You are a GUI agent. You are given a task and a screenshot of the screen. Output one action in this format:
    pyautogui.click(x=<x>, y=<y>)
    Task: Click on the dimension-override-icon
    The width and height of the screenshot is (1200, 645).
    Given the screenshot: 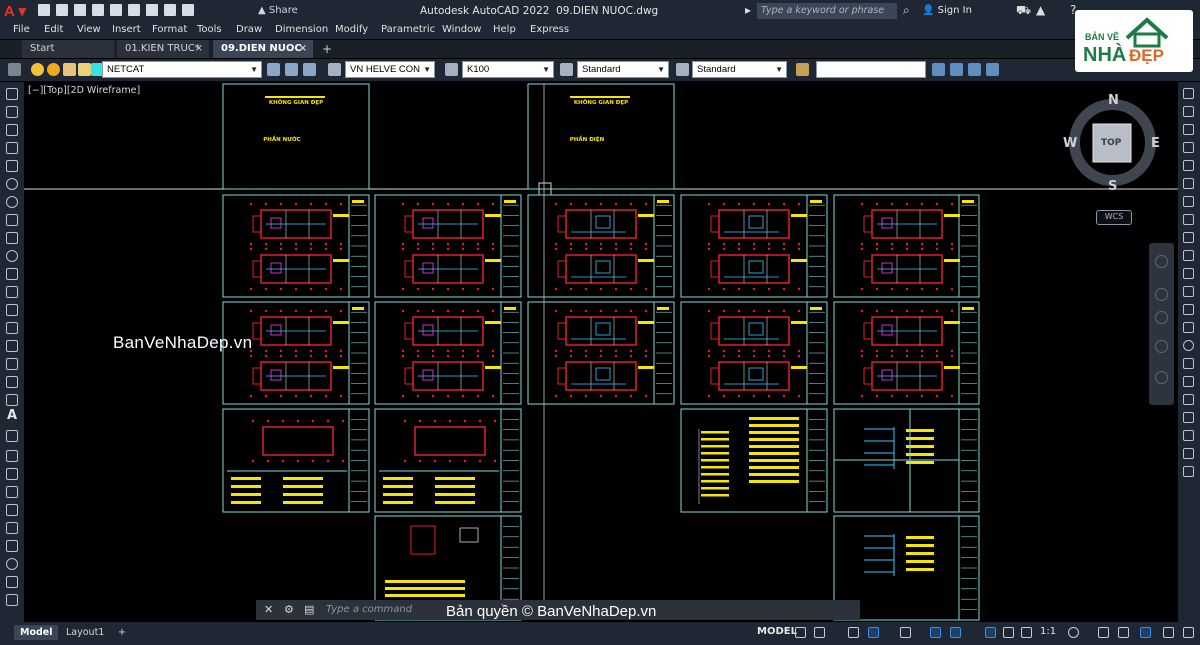 What is the action you would take?
    pyautogui.click(x=1188, y=471)
    